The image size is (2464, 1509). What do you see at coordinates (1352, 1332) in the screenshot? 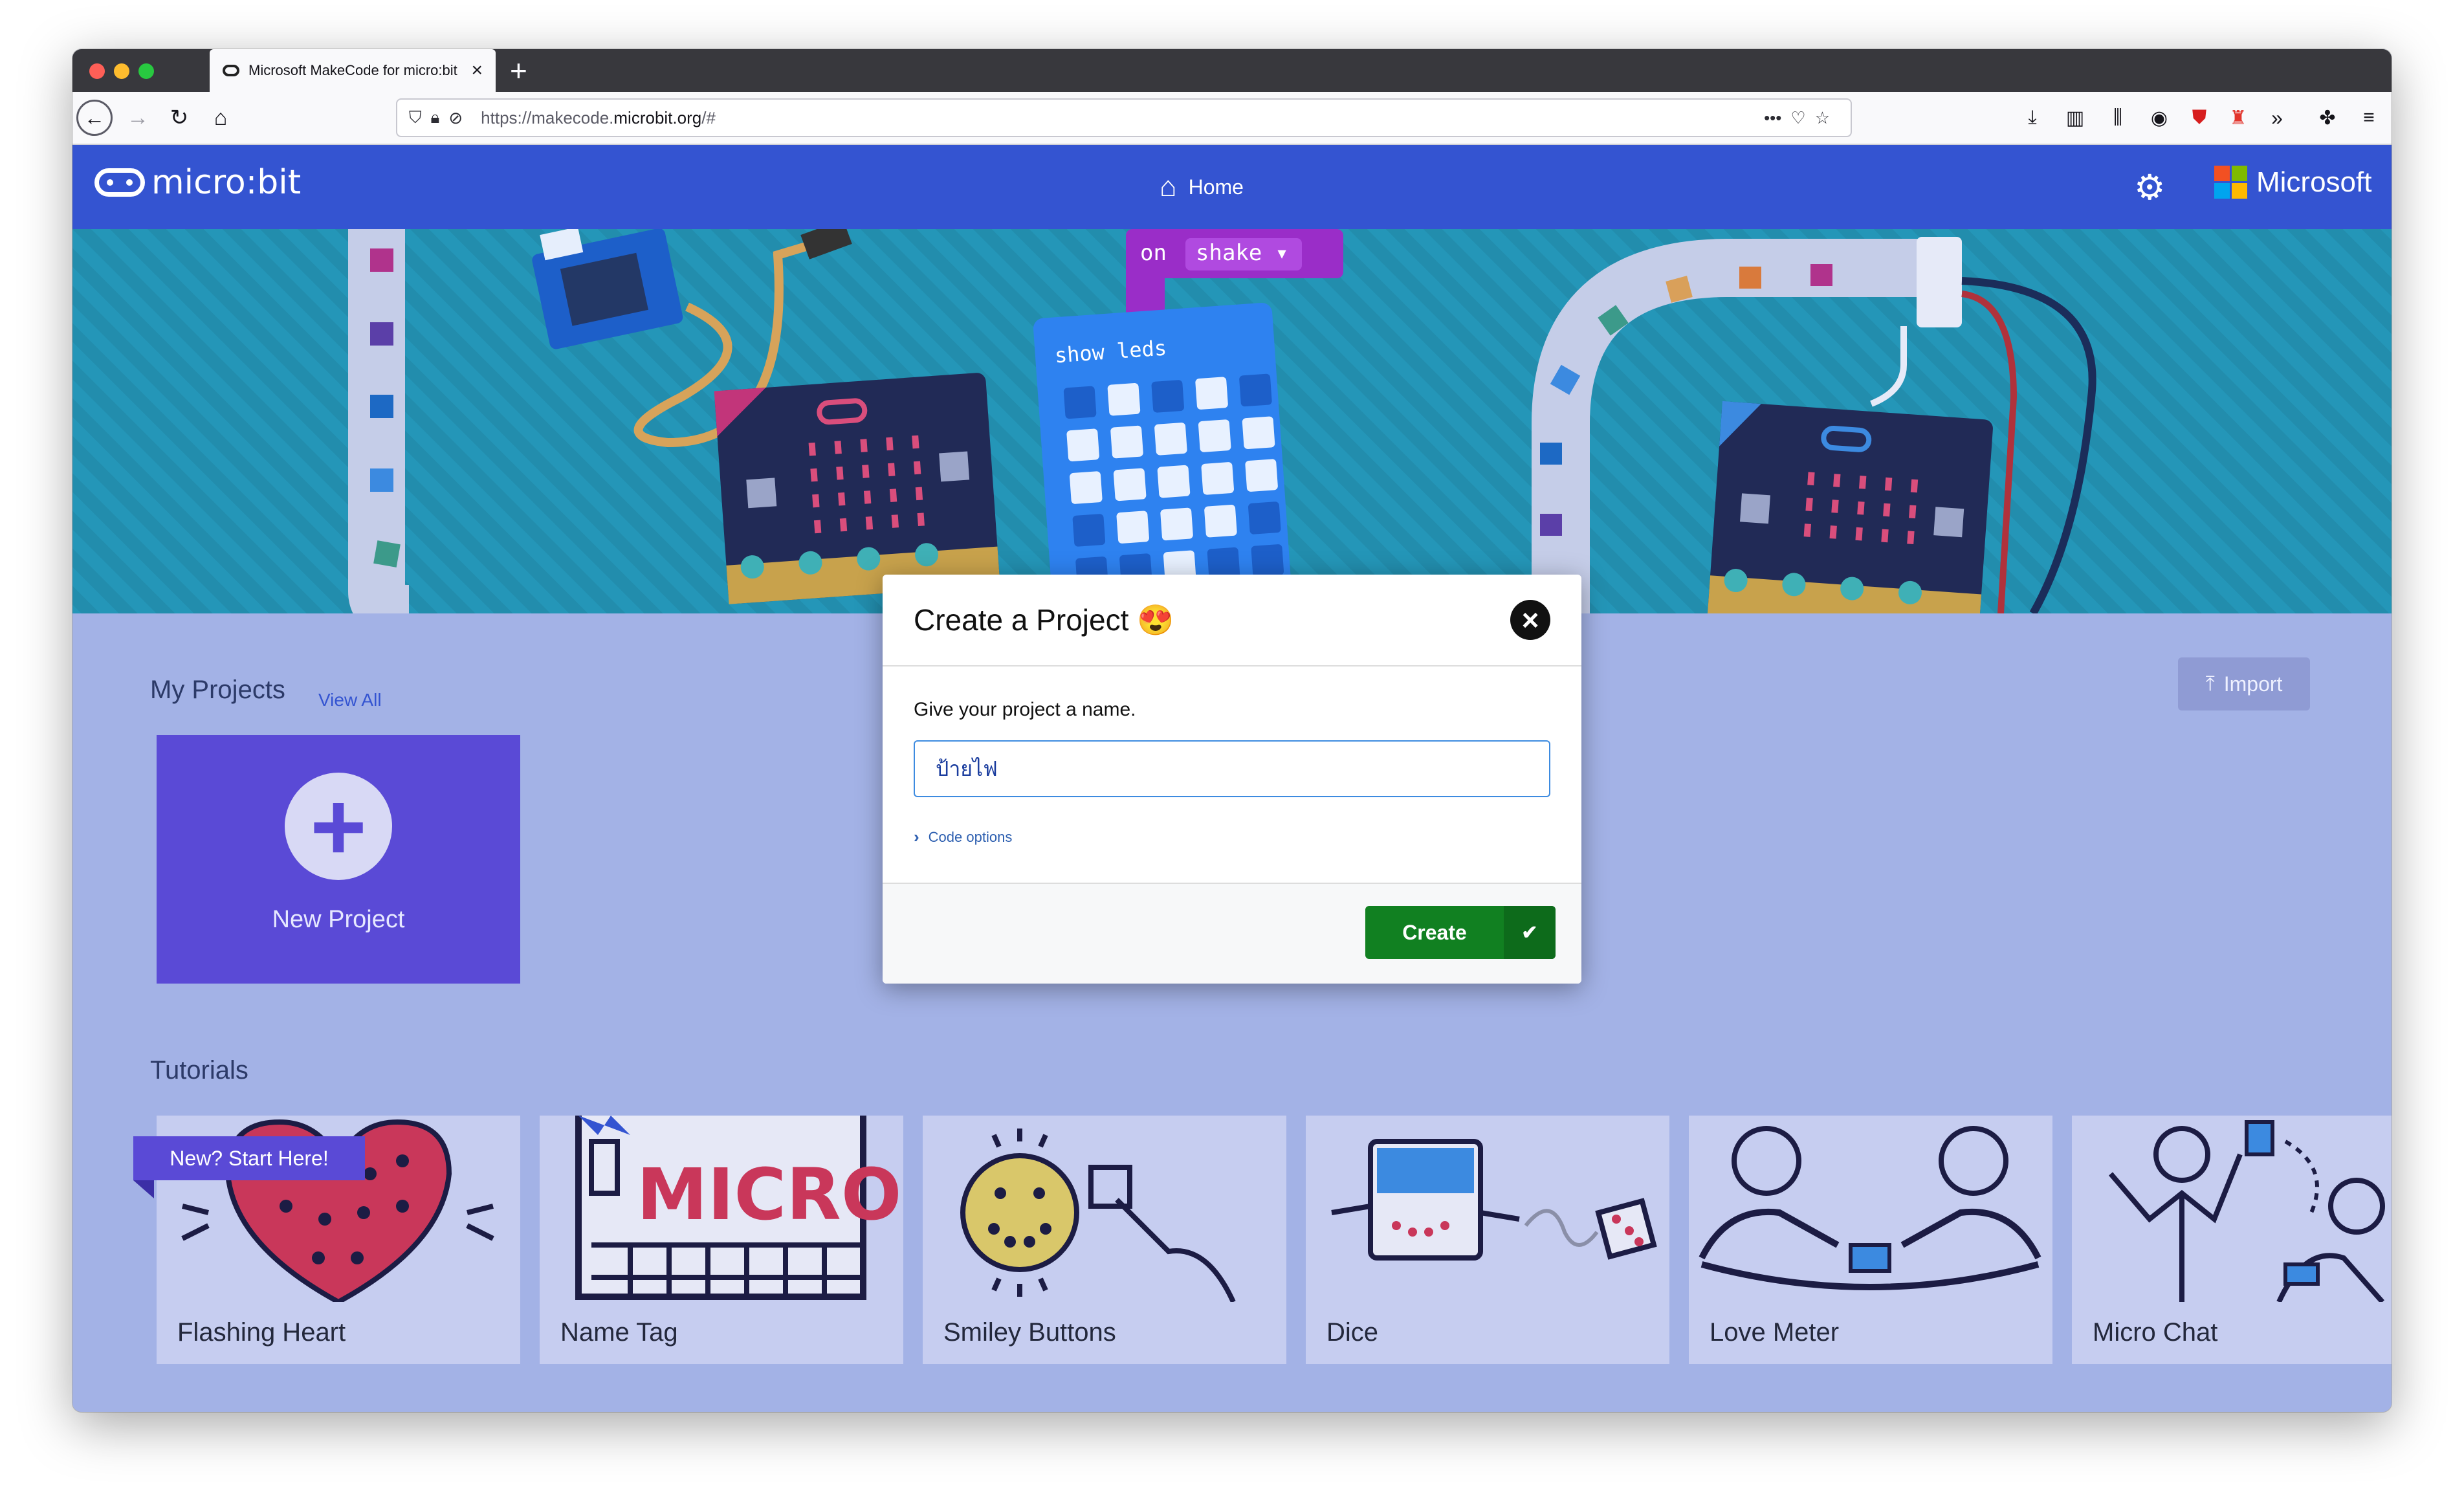
I see `tutorial-label: Dice` at bounding box center [1352, 1332].